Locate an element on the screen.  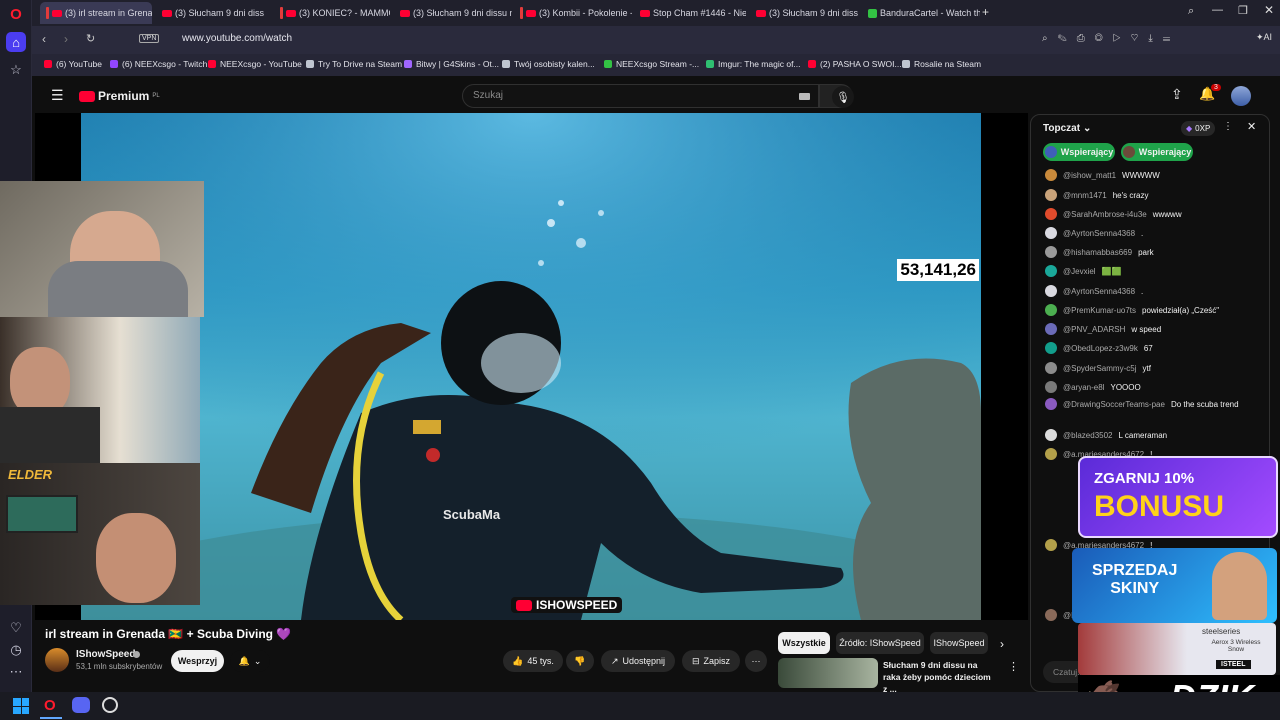
like-button: 👍 45 tys. is located at coordinates (533, 661).